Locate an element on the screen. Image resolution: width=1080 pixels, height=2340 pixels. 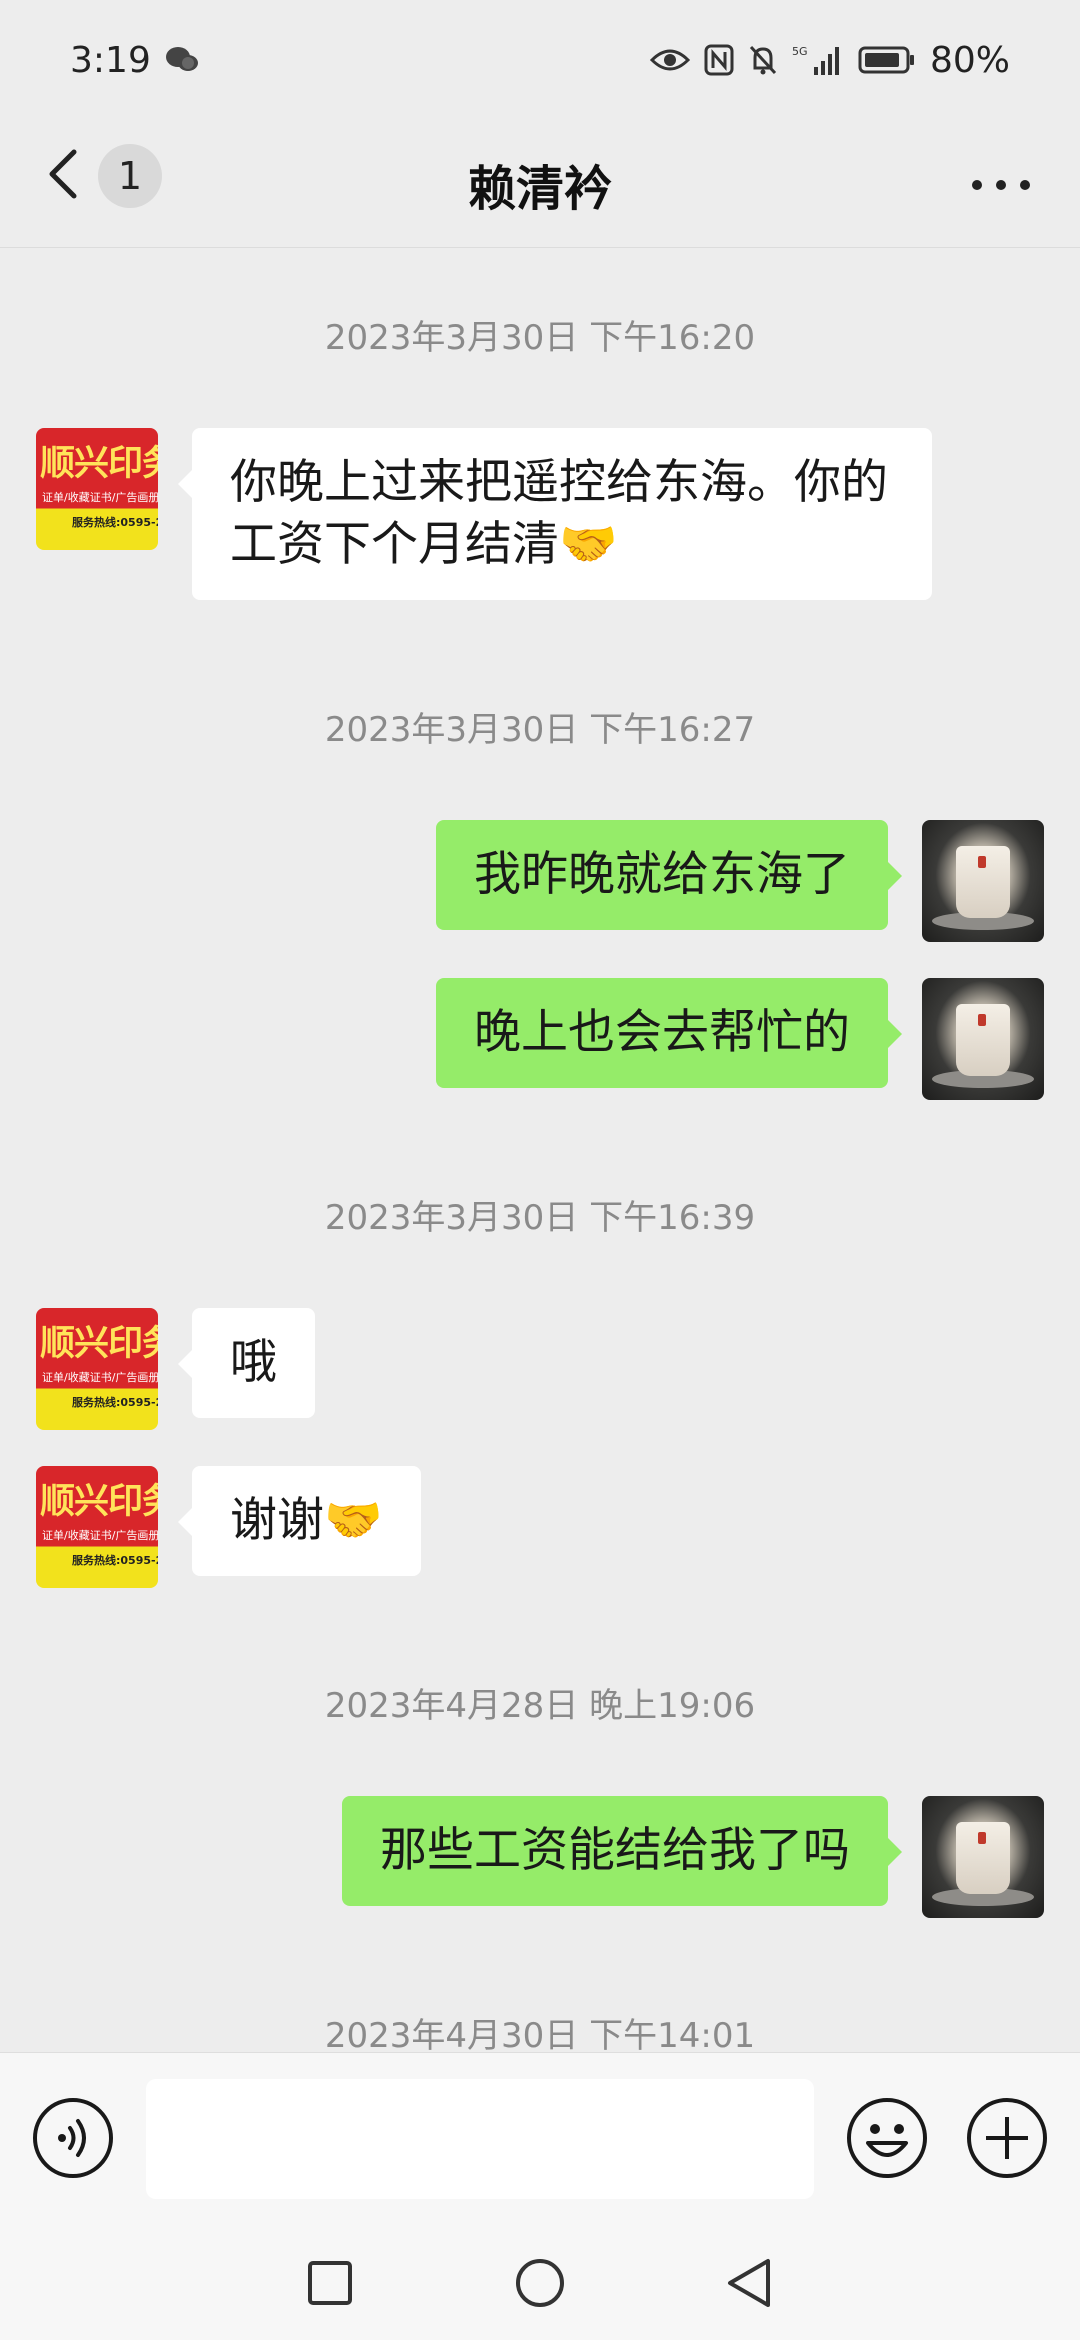
voice-button is located at coordinates (73, 2138).